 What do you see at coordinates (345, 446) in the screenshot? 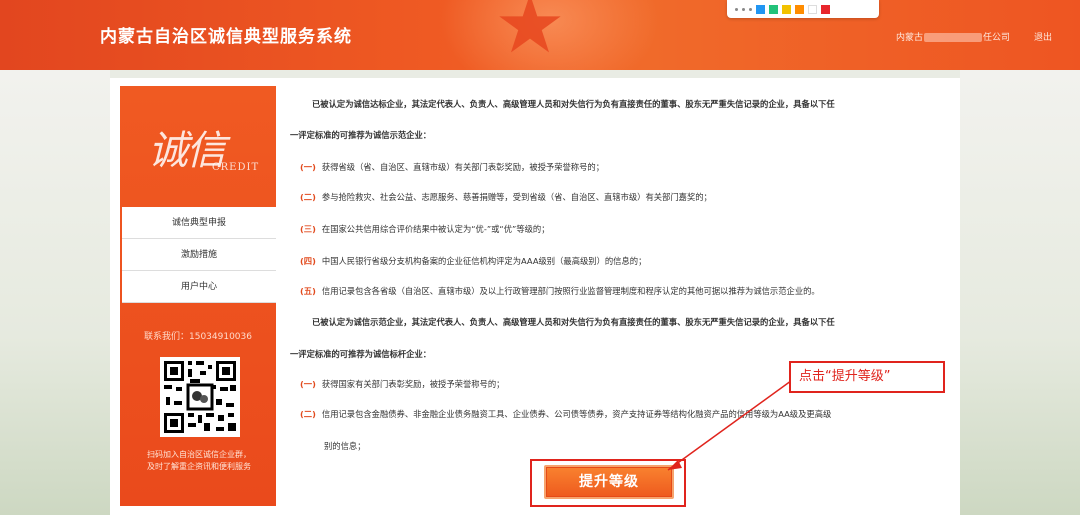
I see `list-item-cont: 别的信息；` at bounding box center [345, 446].